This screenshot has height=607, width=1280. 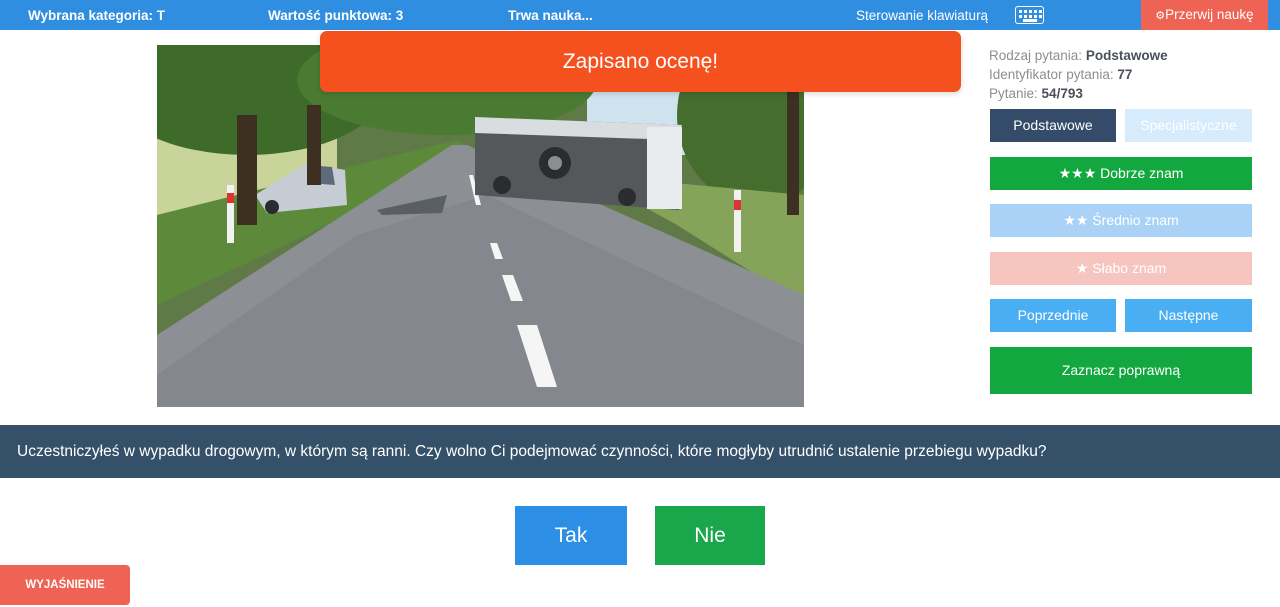 I want to click on keyboard-control-label: Sterowanie klawiaturą, so click(x=922, y=15).